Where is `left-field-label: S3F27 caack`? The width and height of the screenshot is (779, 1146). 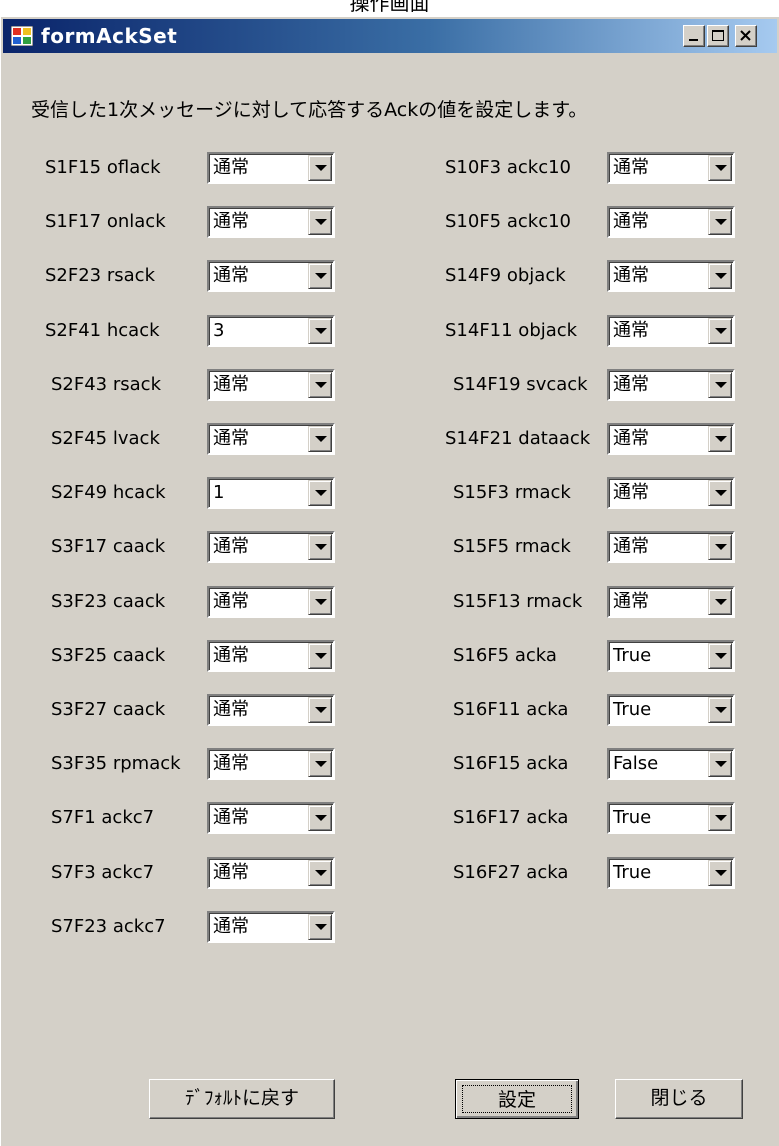 left-field-label: S3F27 caack is located at coordinates (108, 709).